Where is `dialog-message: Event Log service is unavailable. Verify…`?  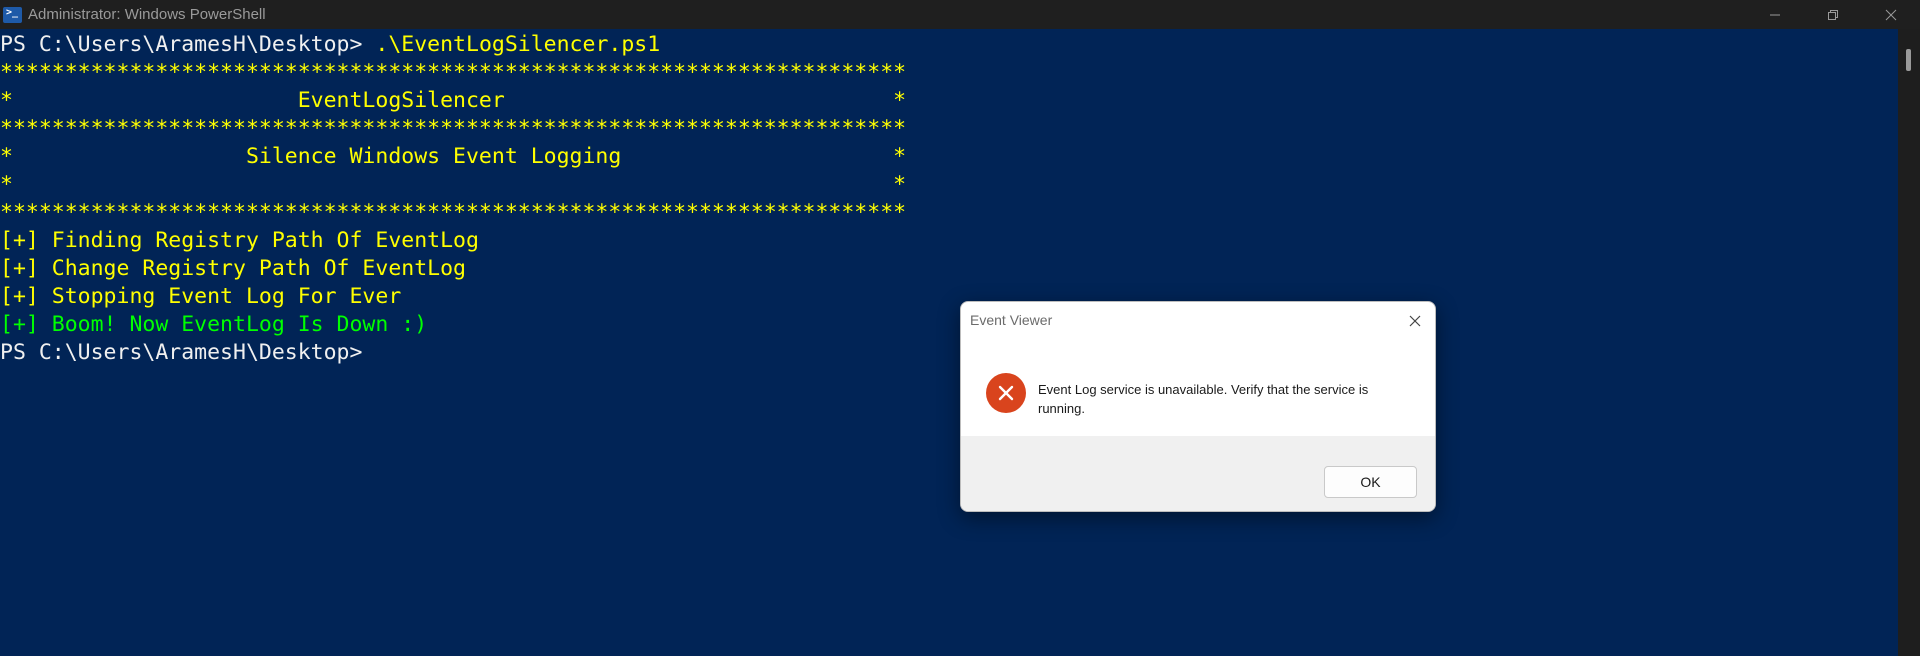 dialog-message: Event Log service is unavailable. Verify… is located at coordinates (1203, 399).